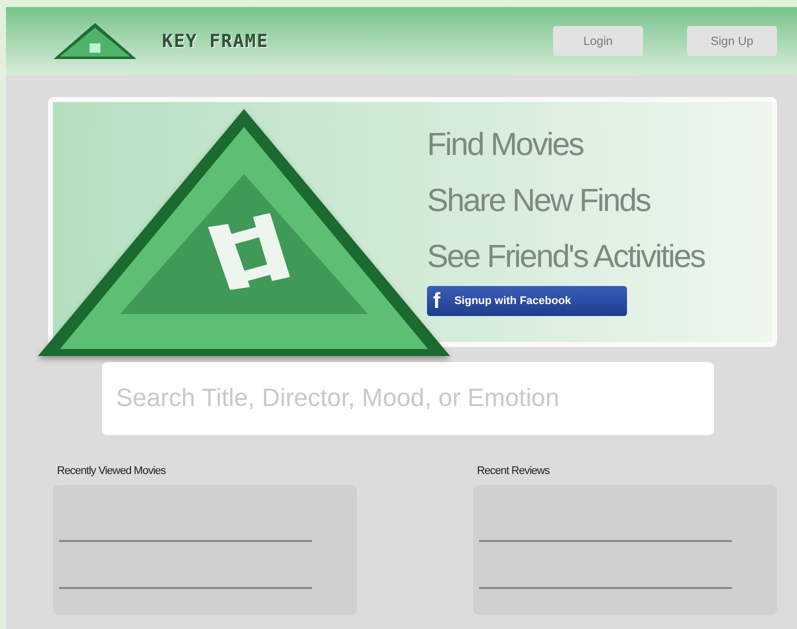  Describe the element at coordinates (527, 301) in the screenshot. I see `facebook-signup-button: f Signup with Facebook` at that location.